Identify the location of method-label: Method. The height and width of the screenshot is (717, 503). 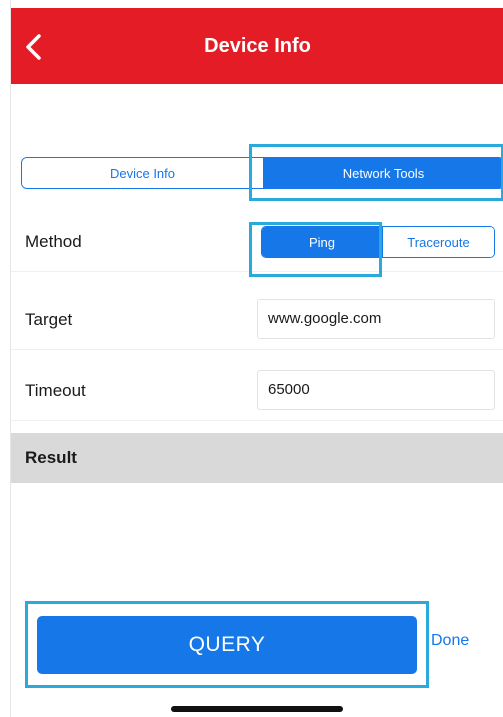
(53, 241).